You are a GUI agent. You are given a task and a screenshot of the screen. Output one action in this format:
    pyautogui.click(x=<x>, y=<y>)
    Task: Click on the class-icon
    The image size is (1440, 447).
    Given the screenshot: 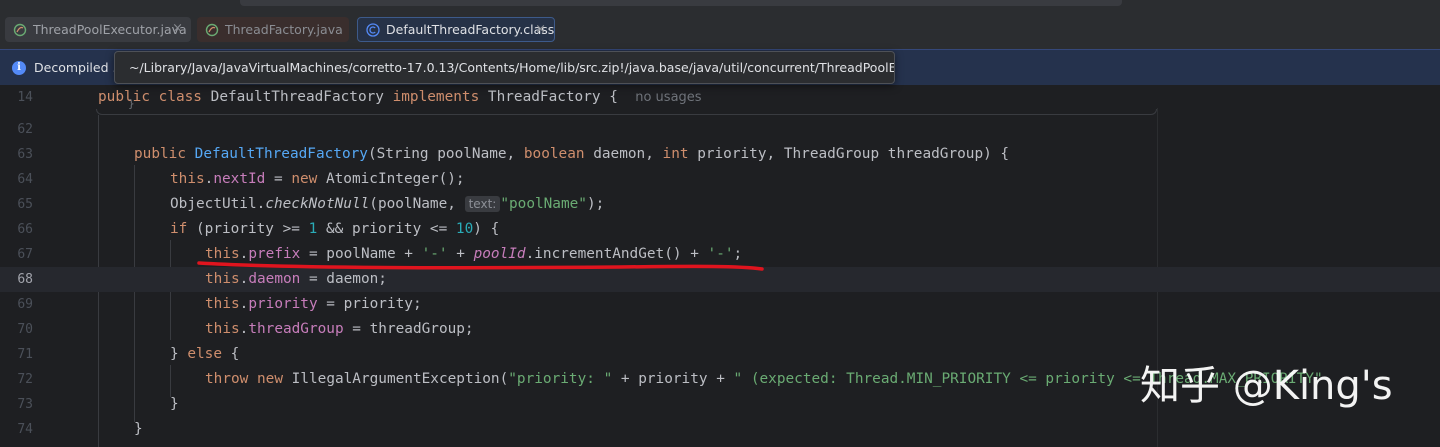 What is the action you would take?
    pyautogui.click(x=373, y=29)
    